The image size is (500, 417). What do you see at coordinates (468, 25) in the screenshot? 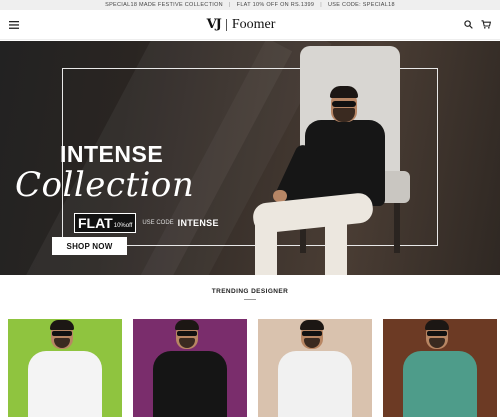
I see `search-icon` at bounding box center [468, 25].